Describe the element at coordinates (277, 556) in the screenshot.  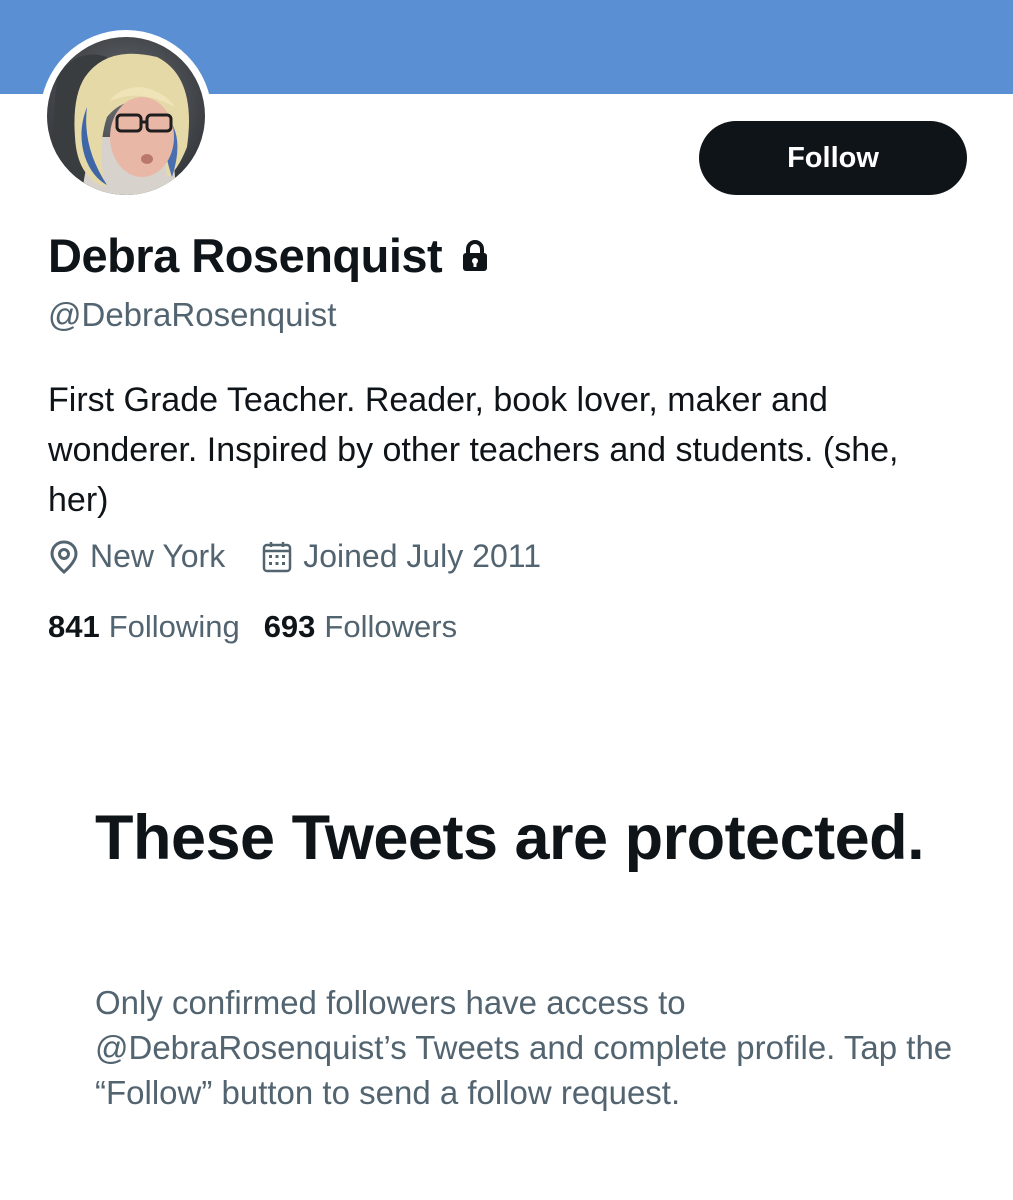
I see `calendar-icon` at that location.